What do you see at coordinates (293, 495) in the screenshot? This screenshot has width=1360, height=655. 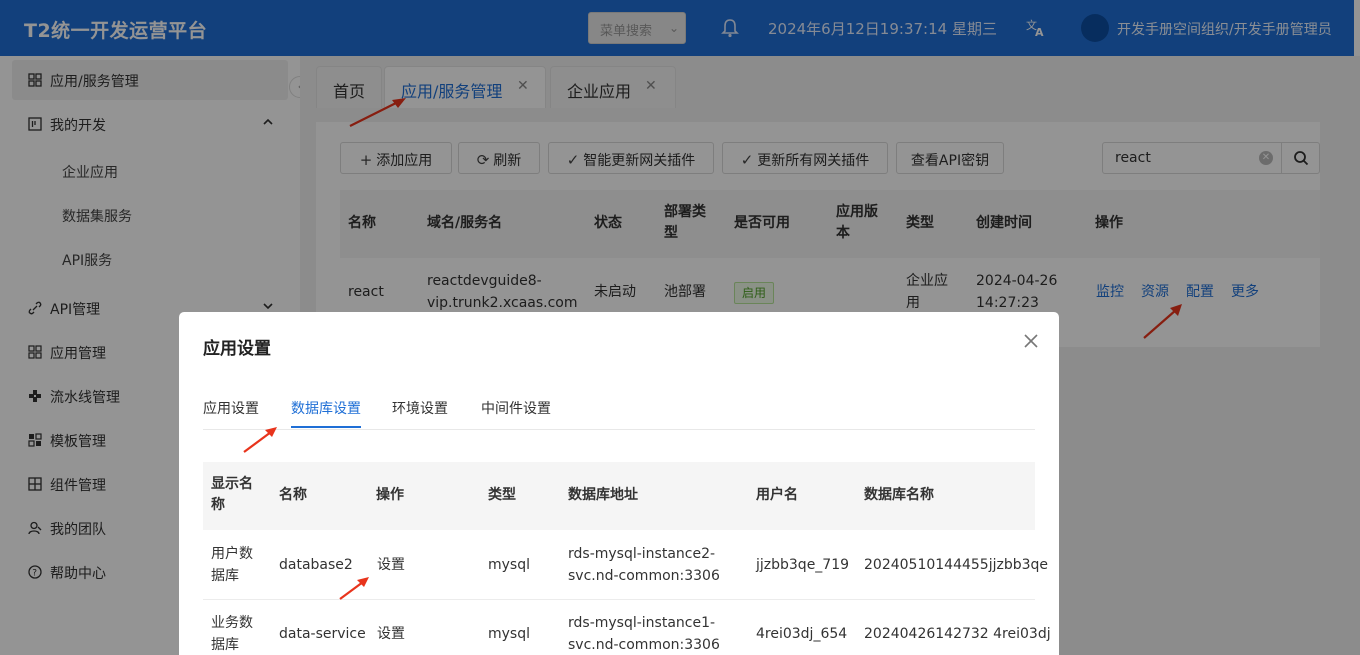 I see `col-name: 名称` at bounding box center [293, 495].